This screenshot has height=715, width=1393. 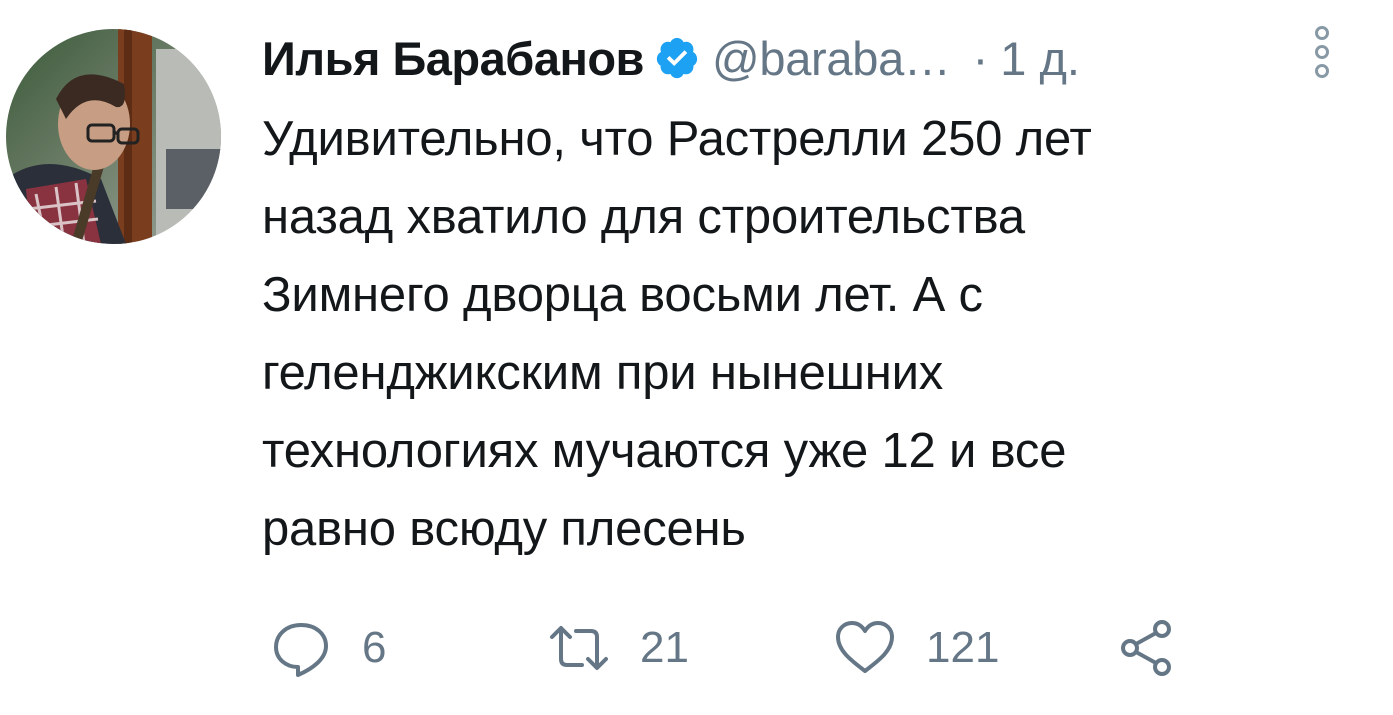 What do you see at coordinates (617, 648) in the screenshot?
I see `retweet-button: 21` at bounding box center [617, 648].